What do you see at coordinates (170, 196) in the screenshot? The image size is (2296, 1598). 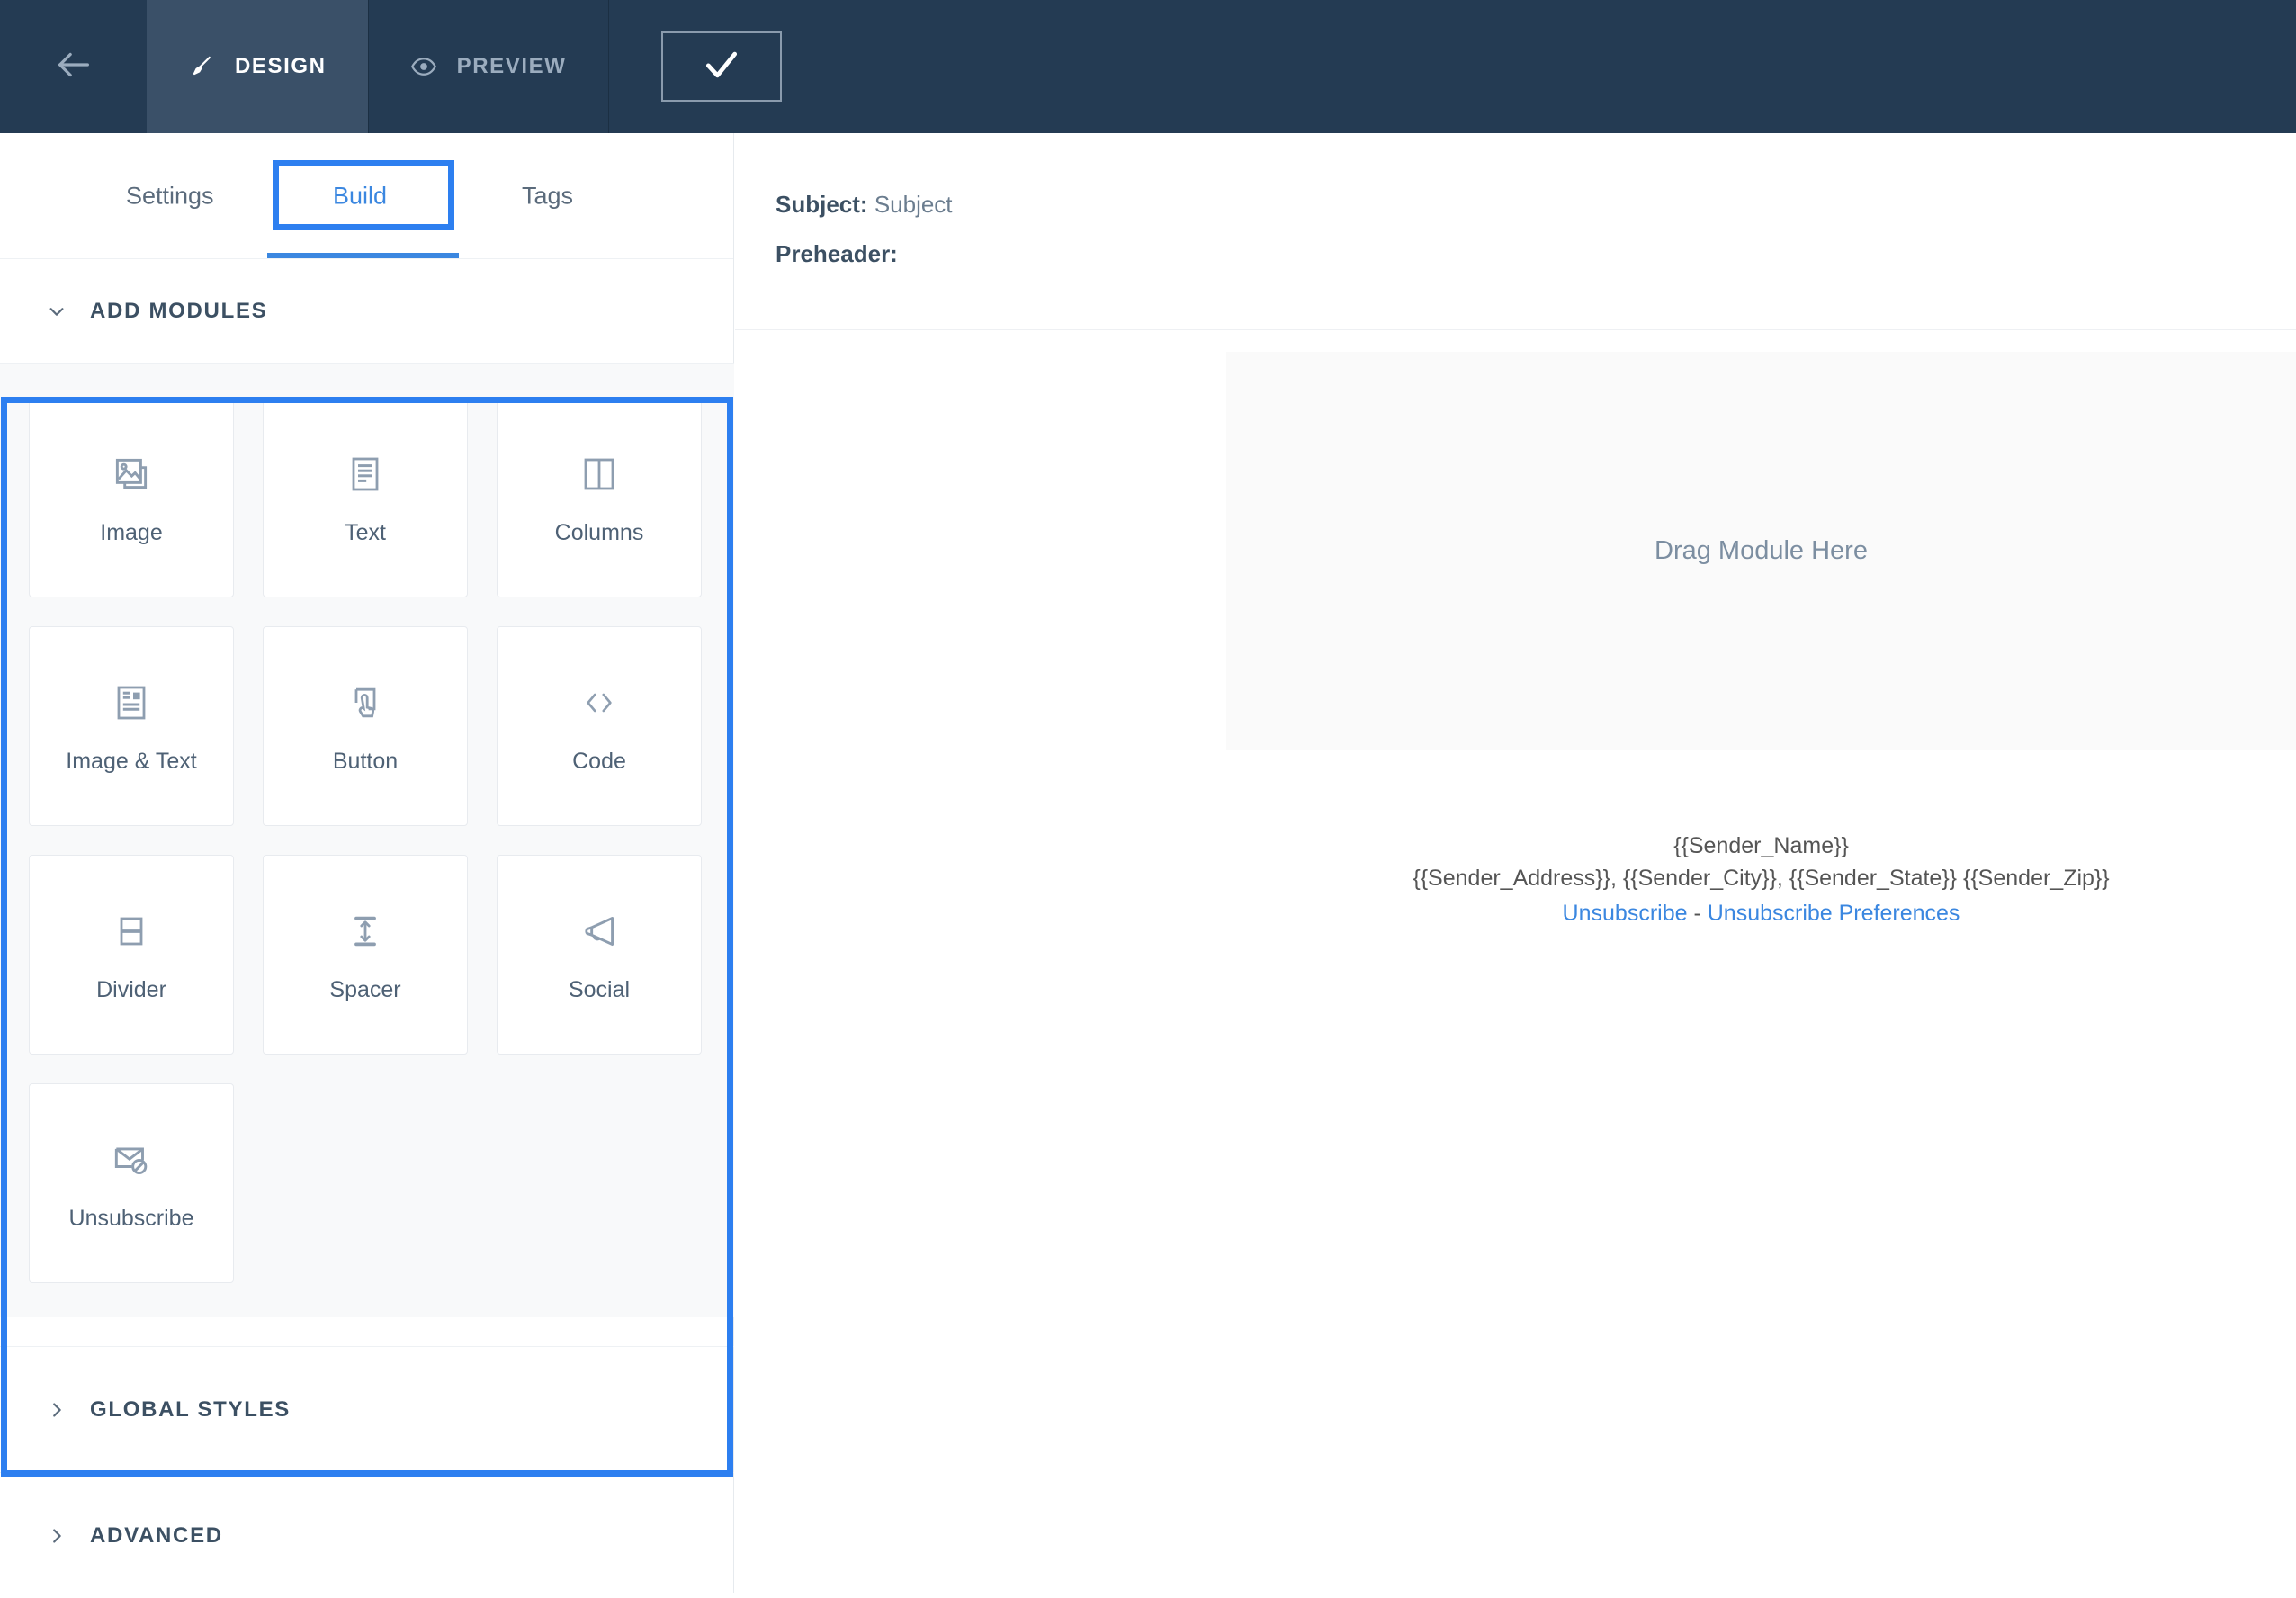 I see `sidebar-tab-settings: Settings` at bounding box center [170, 196].